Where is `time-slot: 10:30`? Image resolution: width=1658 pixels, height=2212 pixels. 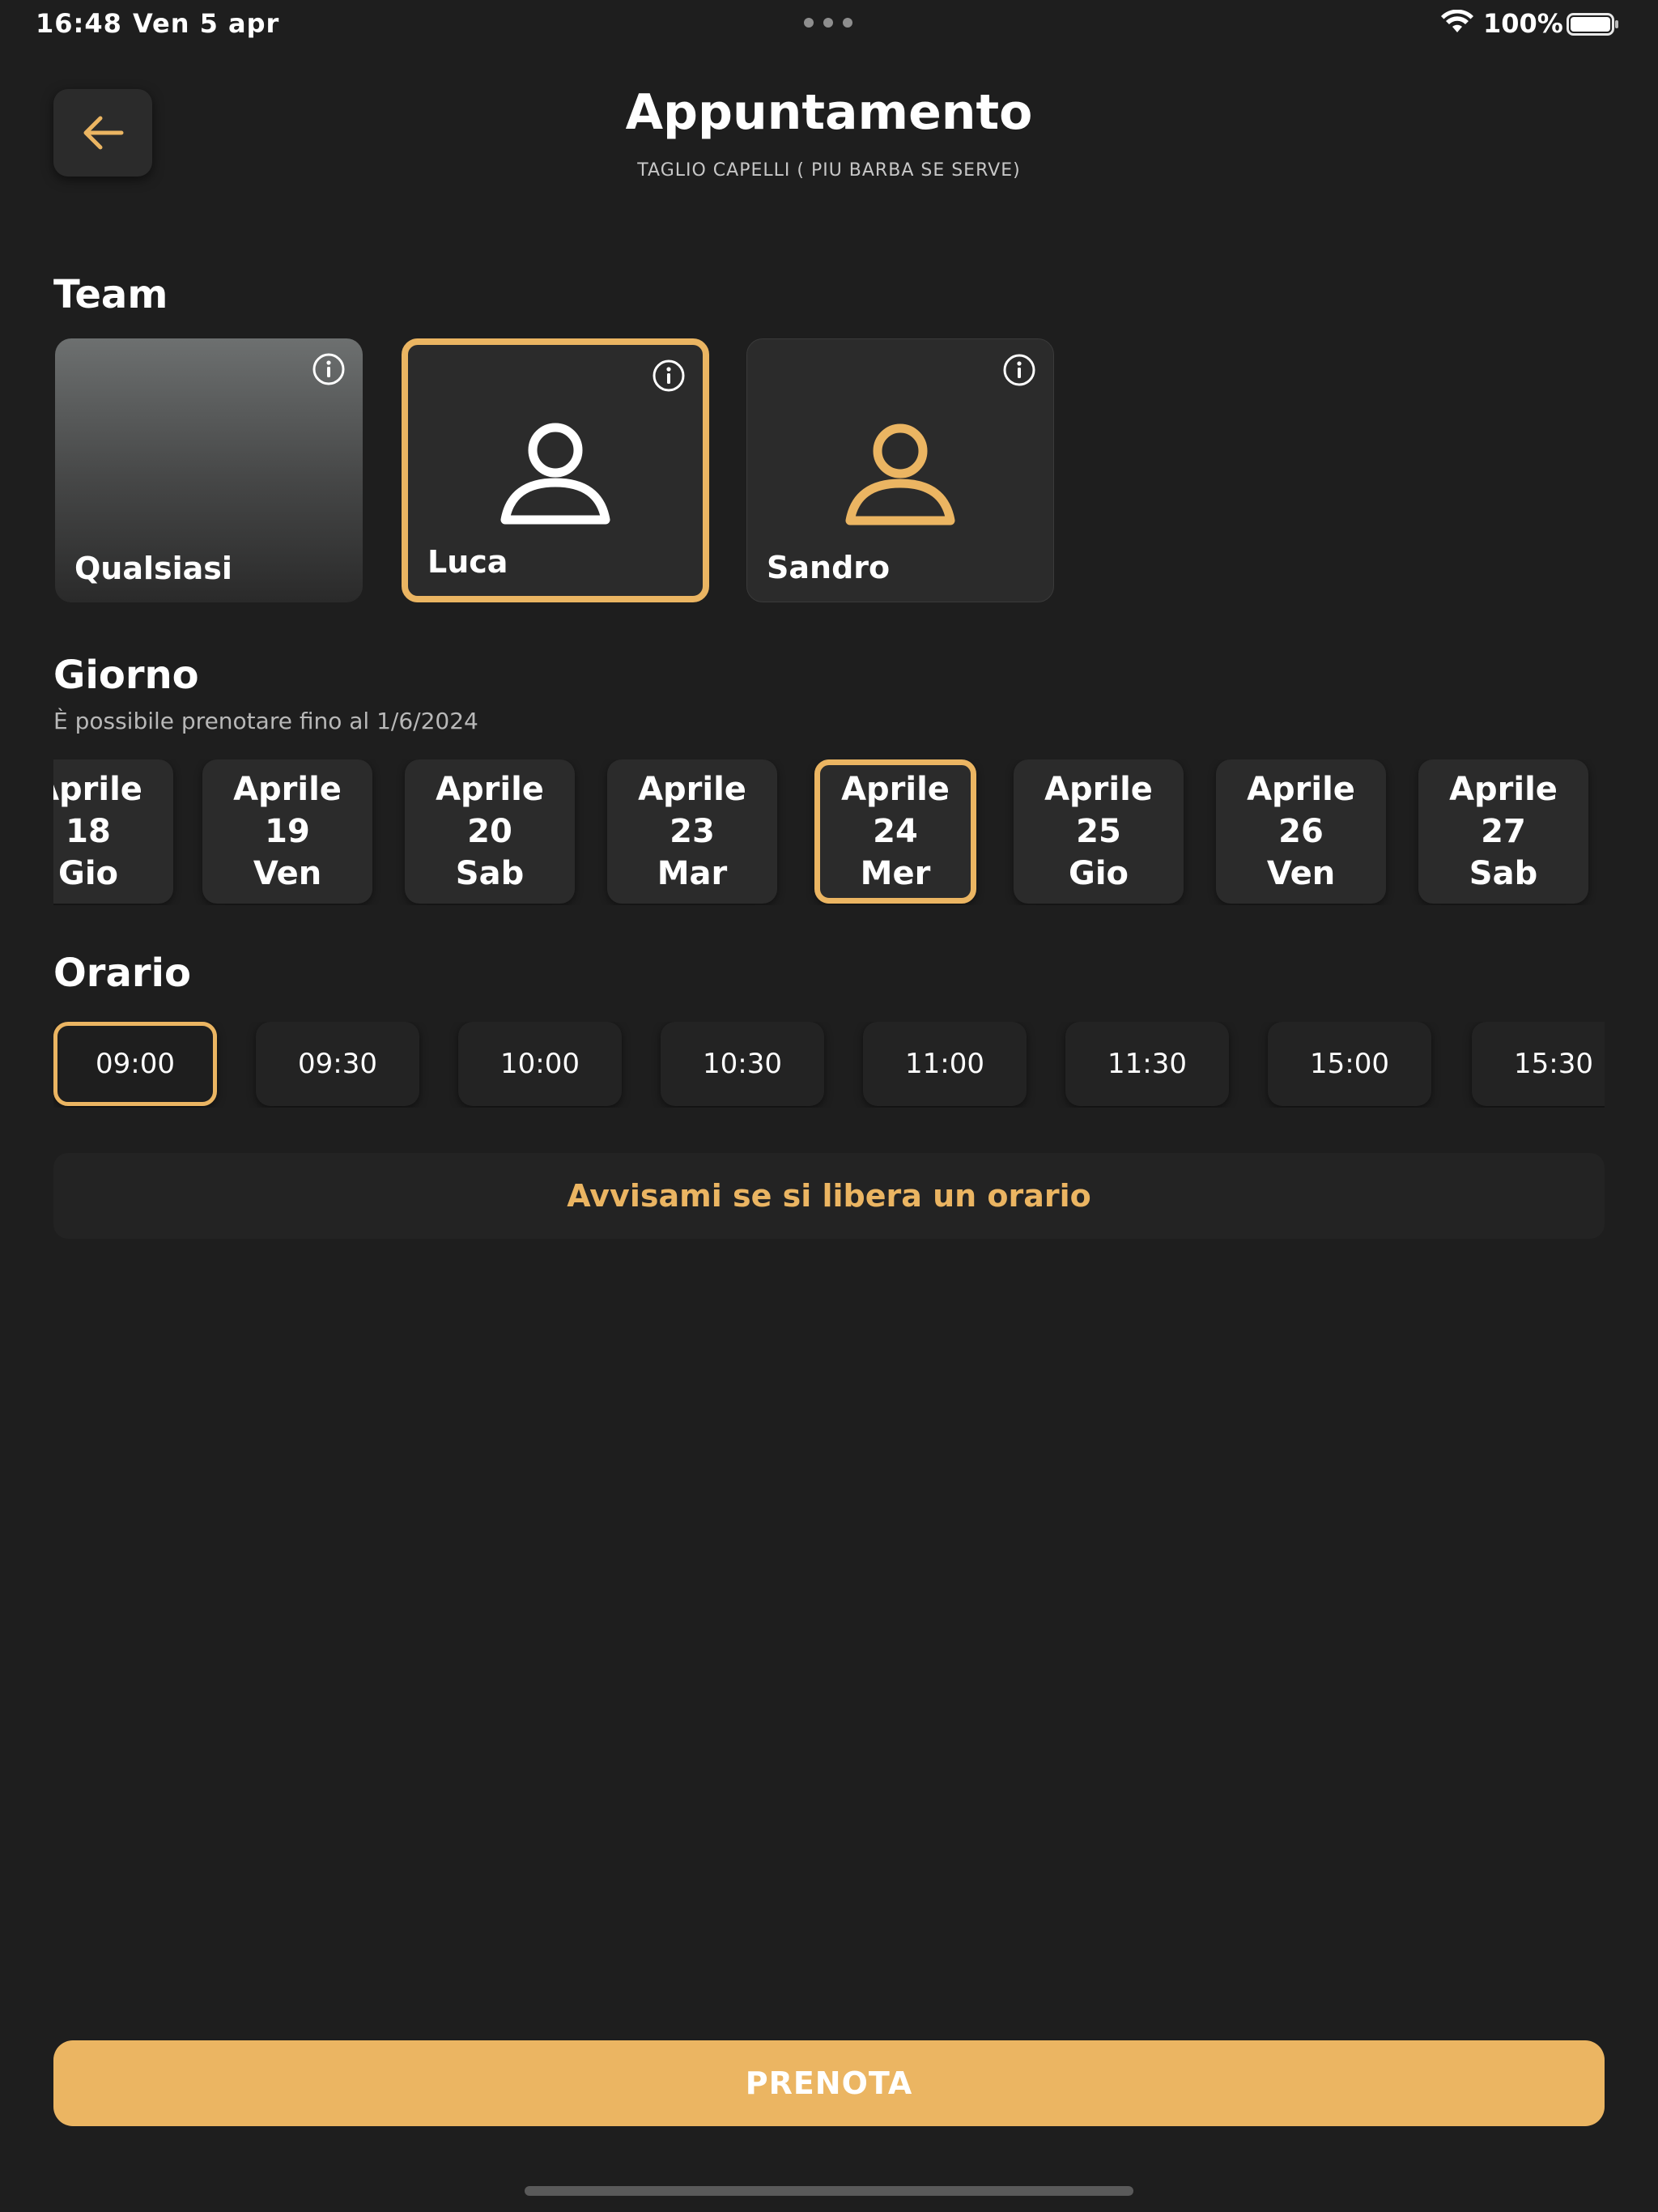 time-slot: 10:30 is located at coordinates (742, 1064).